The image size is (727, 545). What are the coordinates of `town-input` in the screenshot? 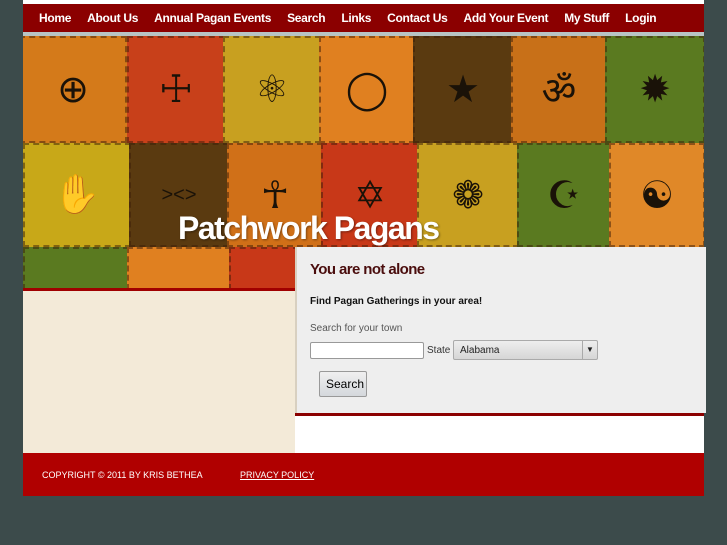 It's located at (367, 350).